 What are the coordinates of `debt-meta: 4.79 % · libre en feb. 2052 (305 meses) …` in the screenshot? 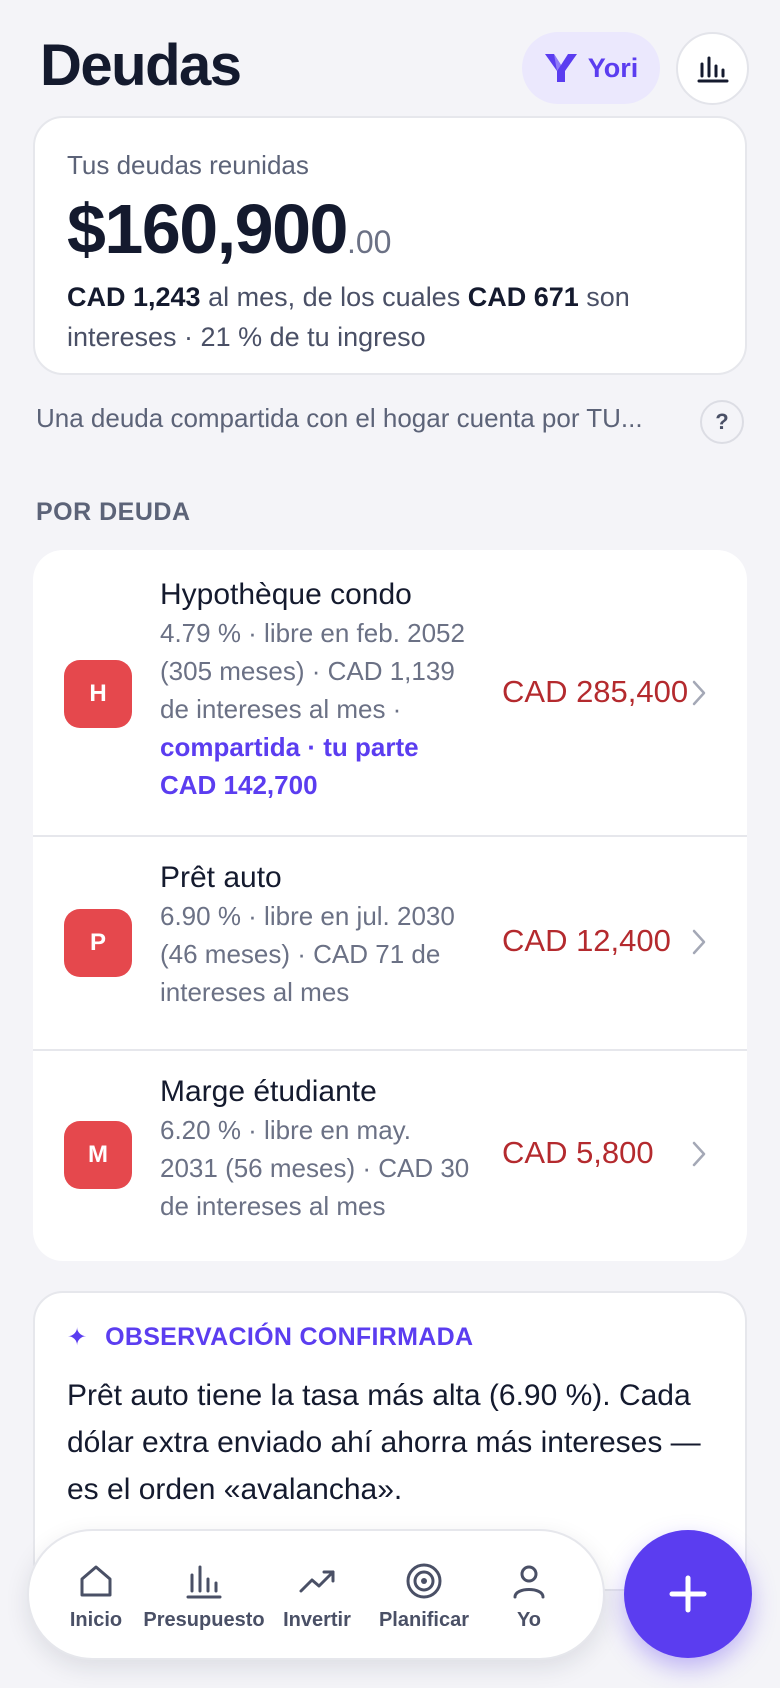 It's located at (312, 671).